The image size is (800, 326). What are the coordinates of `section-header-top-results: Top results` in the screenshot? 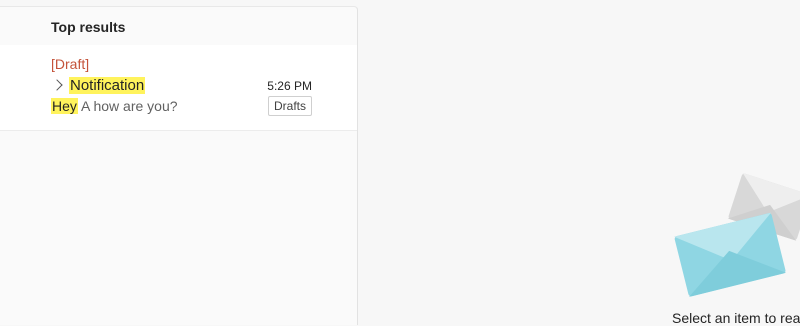 It's located at (88, 27).